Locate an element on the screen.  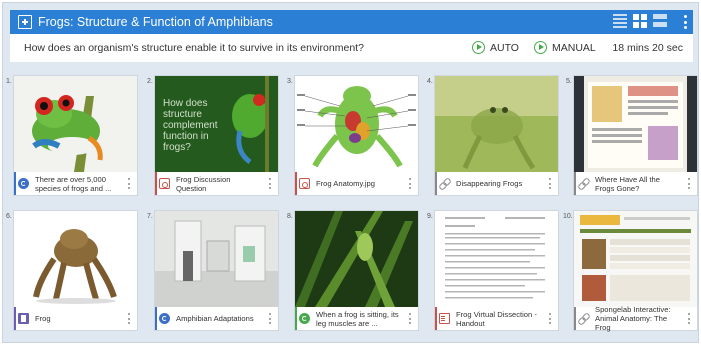
duration-timer: 18 mins 20 sec is located at coordinates (647, 48).